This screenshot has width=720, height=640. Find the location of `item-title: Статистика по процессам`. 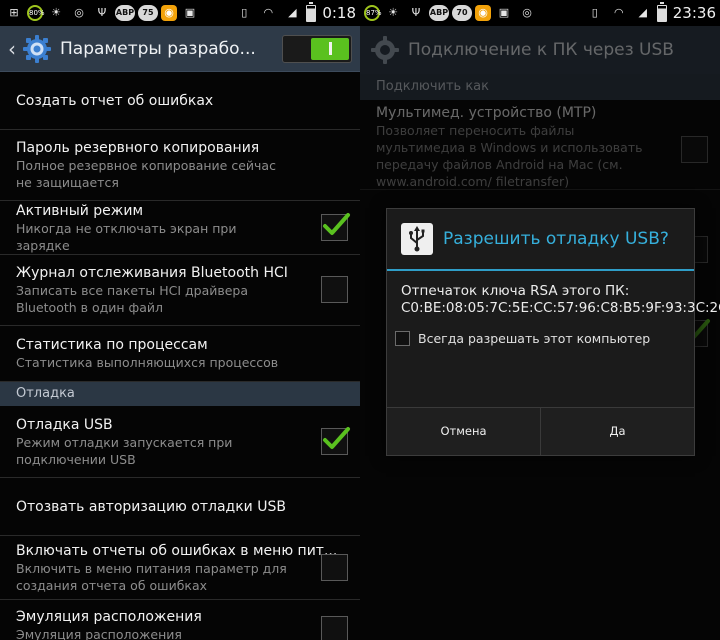

item-title: Статистика по процессам is located at coordinates (112, 345).